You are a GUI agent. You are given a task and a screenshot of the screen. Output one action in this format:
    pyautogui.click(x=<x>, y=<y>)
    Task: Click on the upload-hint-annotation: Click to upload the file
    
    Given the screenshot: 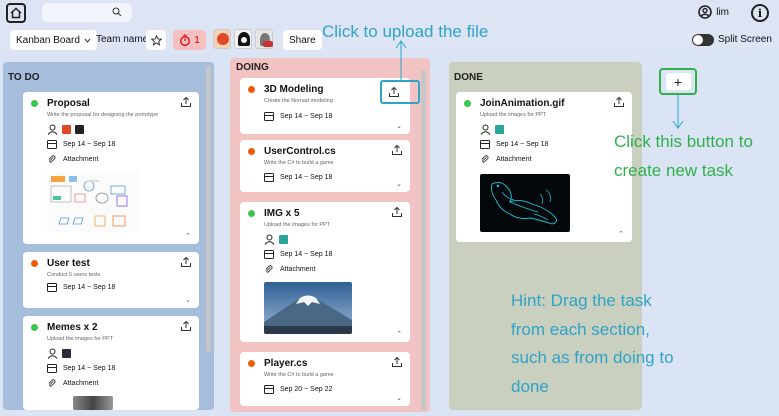 What is the action you would take?
    pyautogui.click(x=405, y=31)
    